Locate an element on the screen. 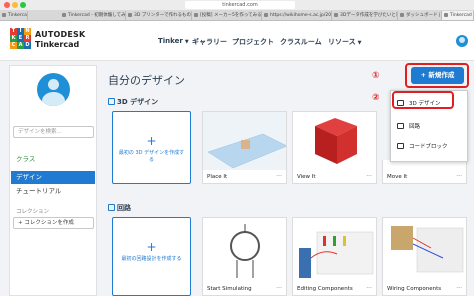 The width and height of the screenshot is (474, 296). logo-letter: A is located at coordinates (20, 45).